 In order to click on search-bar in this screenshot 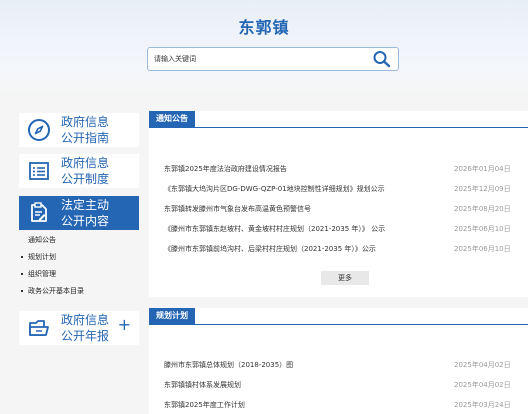, I will do `click(273, 59)`.